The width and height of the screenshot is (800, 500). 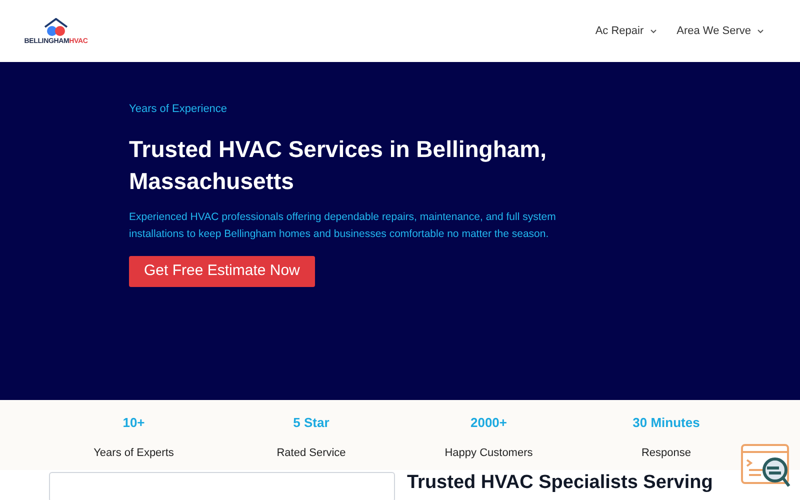 What do you see at coordinates (560, 483) in the screenshot?
I see `section-heading: Trusted HVAC Specialists Serving` at bounding box center [560, 483].